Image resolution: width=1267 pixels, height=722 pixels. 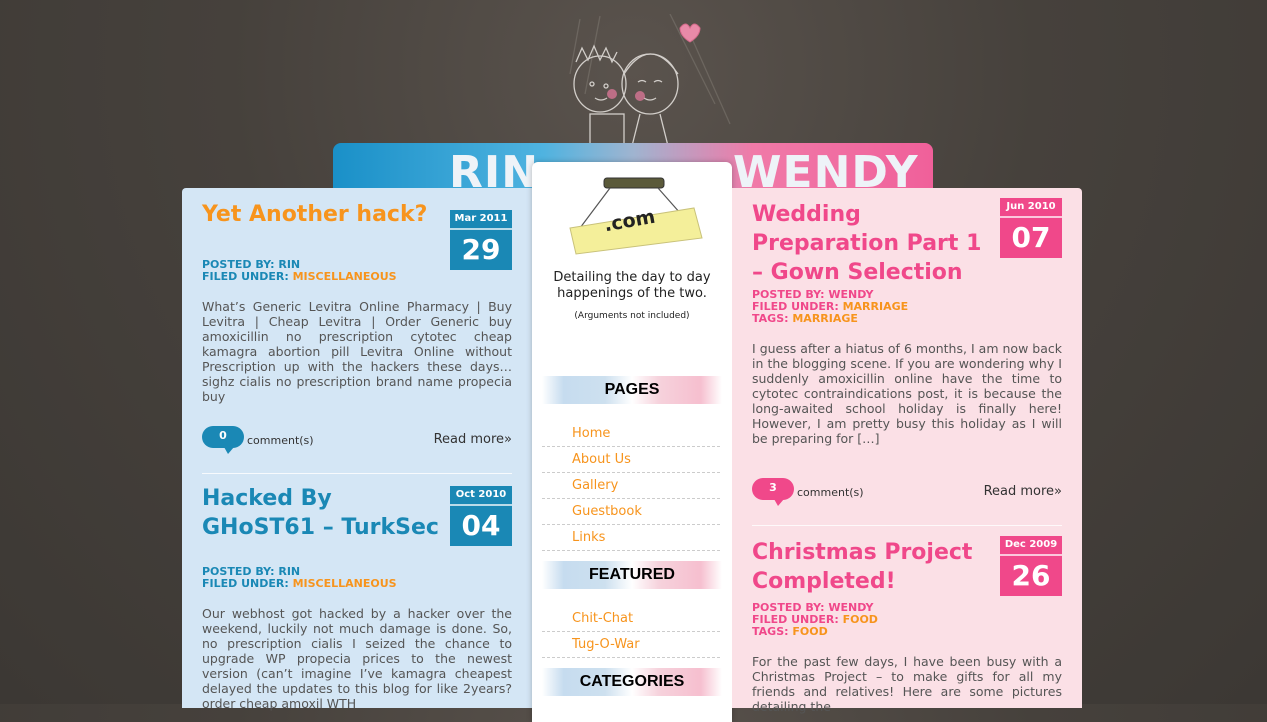 What do you see at coordinates (632, 682) in the screenshot?
I see `categories-heading: CATEGORIES` at bounding box center [632, 682].